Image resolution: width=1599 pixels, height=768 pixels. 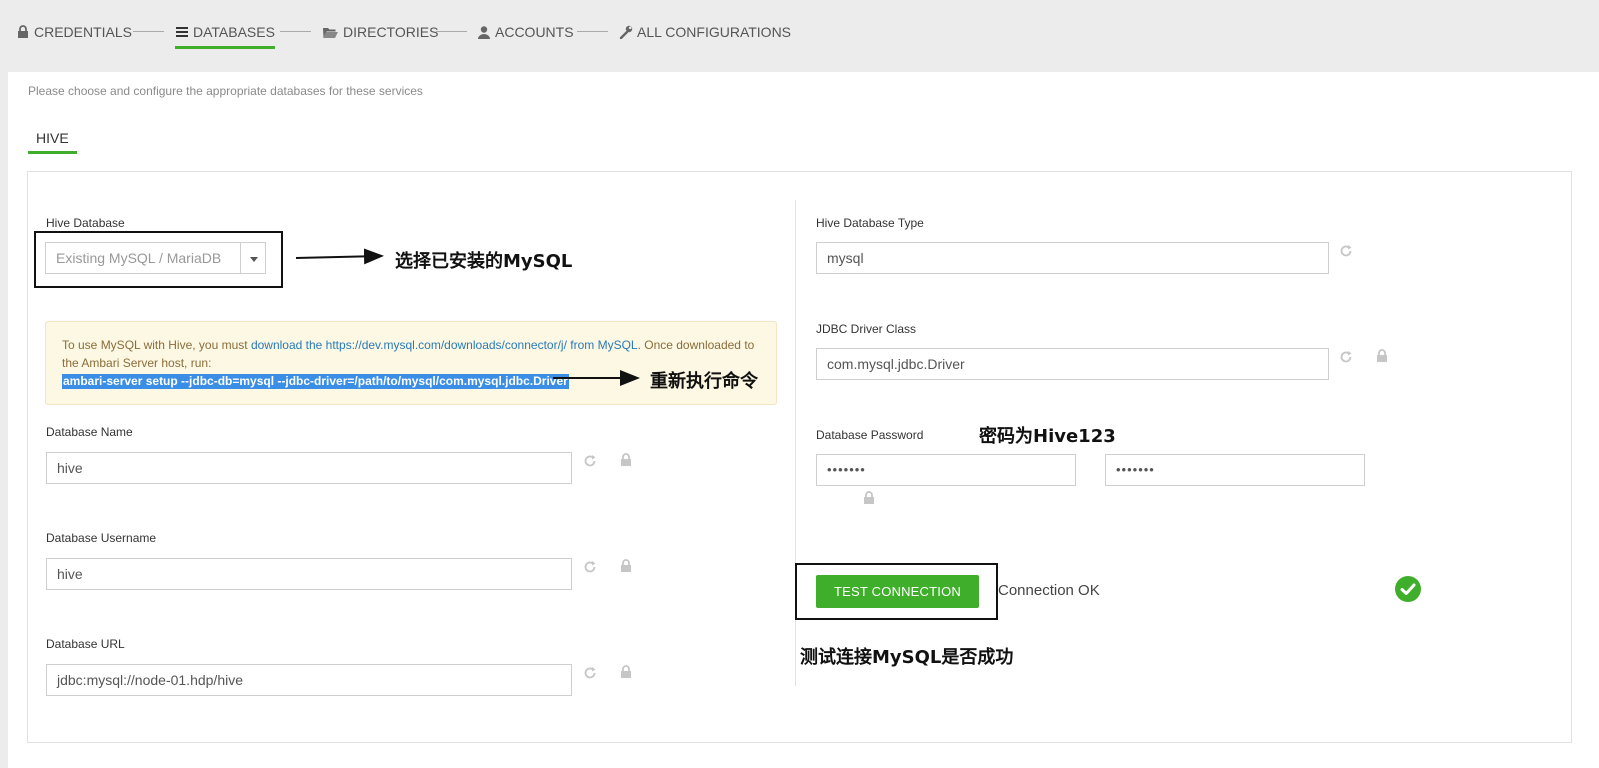 I want to click on step-all-configurations: ALL CONFIGURATIONS, so click(x=705, y=32).